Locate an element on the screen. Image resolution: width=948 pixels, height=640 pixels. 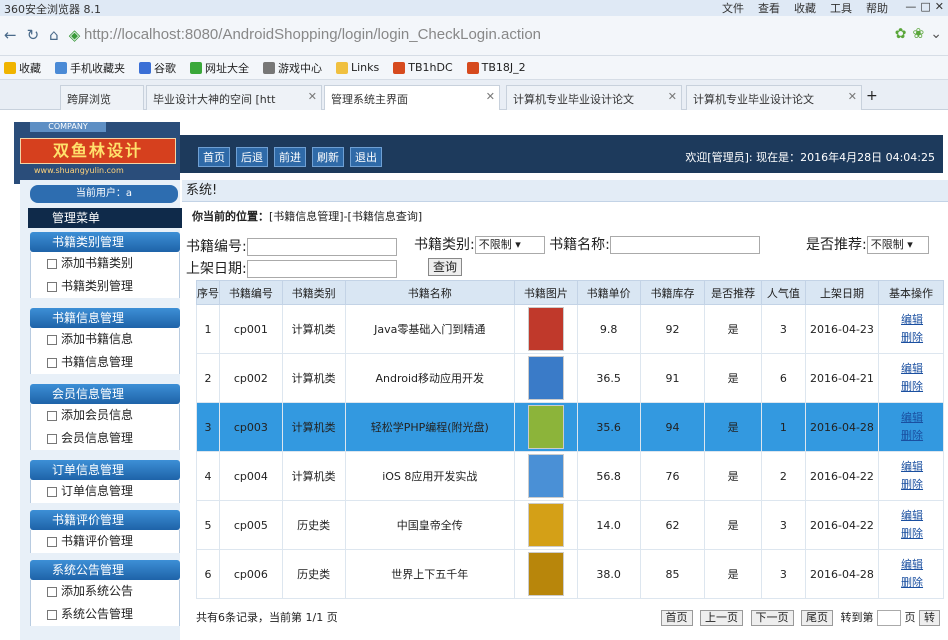
sidebar-item: 订单信息管理 is located at coordinates (105, 491).